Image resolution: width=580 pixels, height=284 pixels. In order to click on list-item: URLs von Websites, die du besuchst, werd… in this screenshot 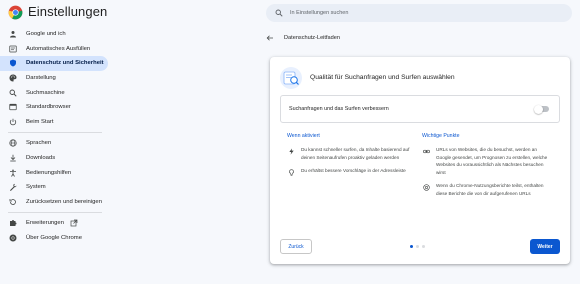, I will do `click(487, 161)`.